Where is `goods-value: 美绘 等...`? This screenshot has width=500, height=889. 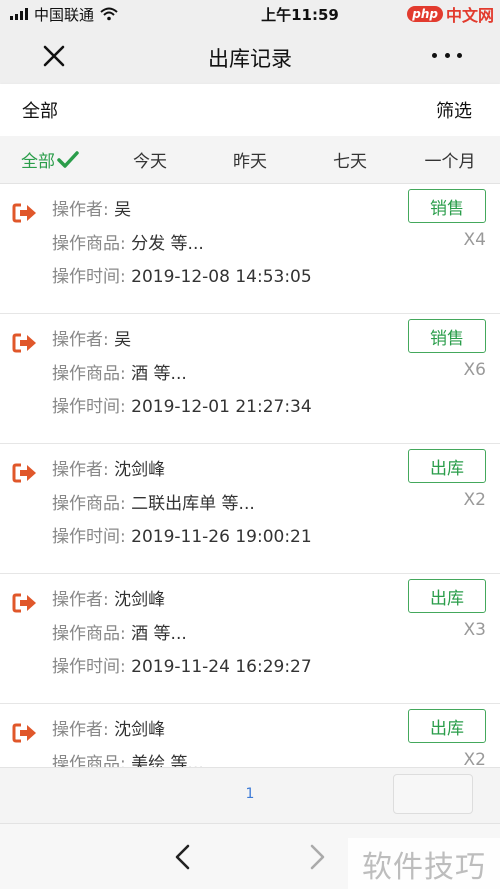
goods-value: 美绘 等... is located at coordinates (167, 760).